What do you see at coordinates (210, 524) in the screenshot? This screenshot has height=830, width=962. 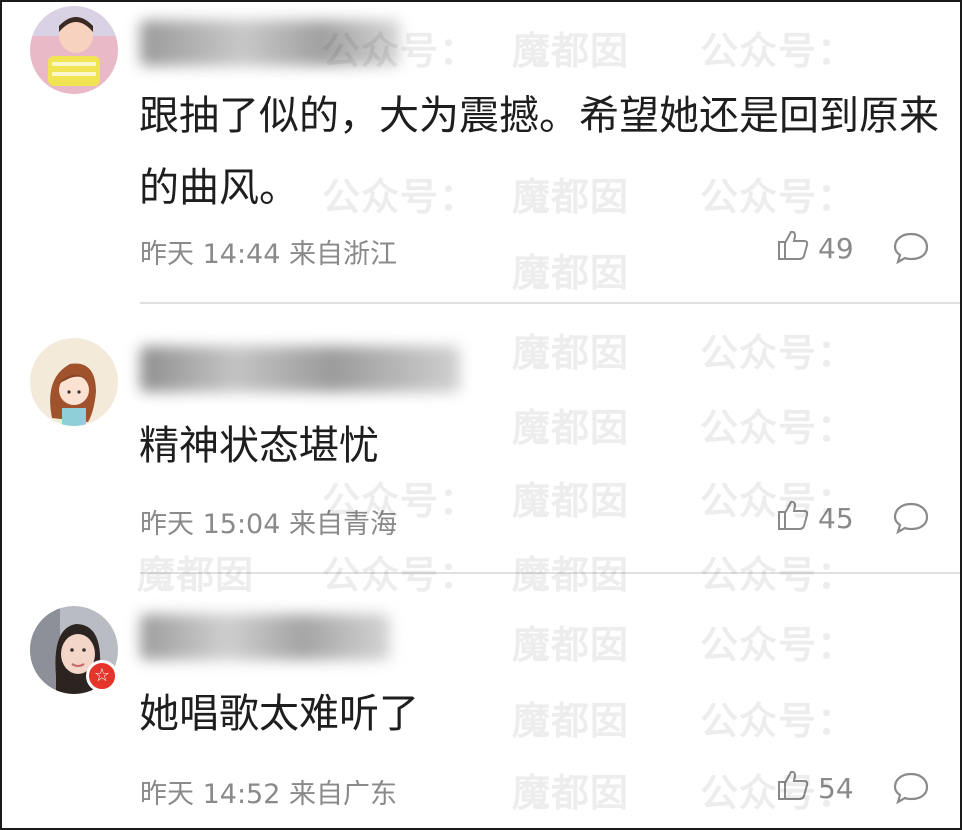 I see `comment-time: 昨天 15:04` at bounding box center [210, 524].